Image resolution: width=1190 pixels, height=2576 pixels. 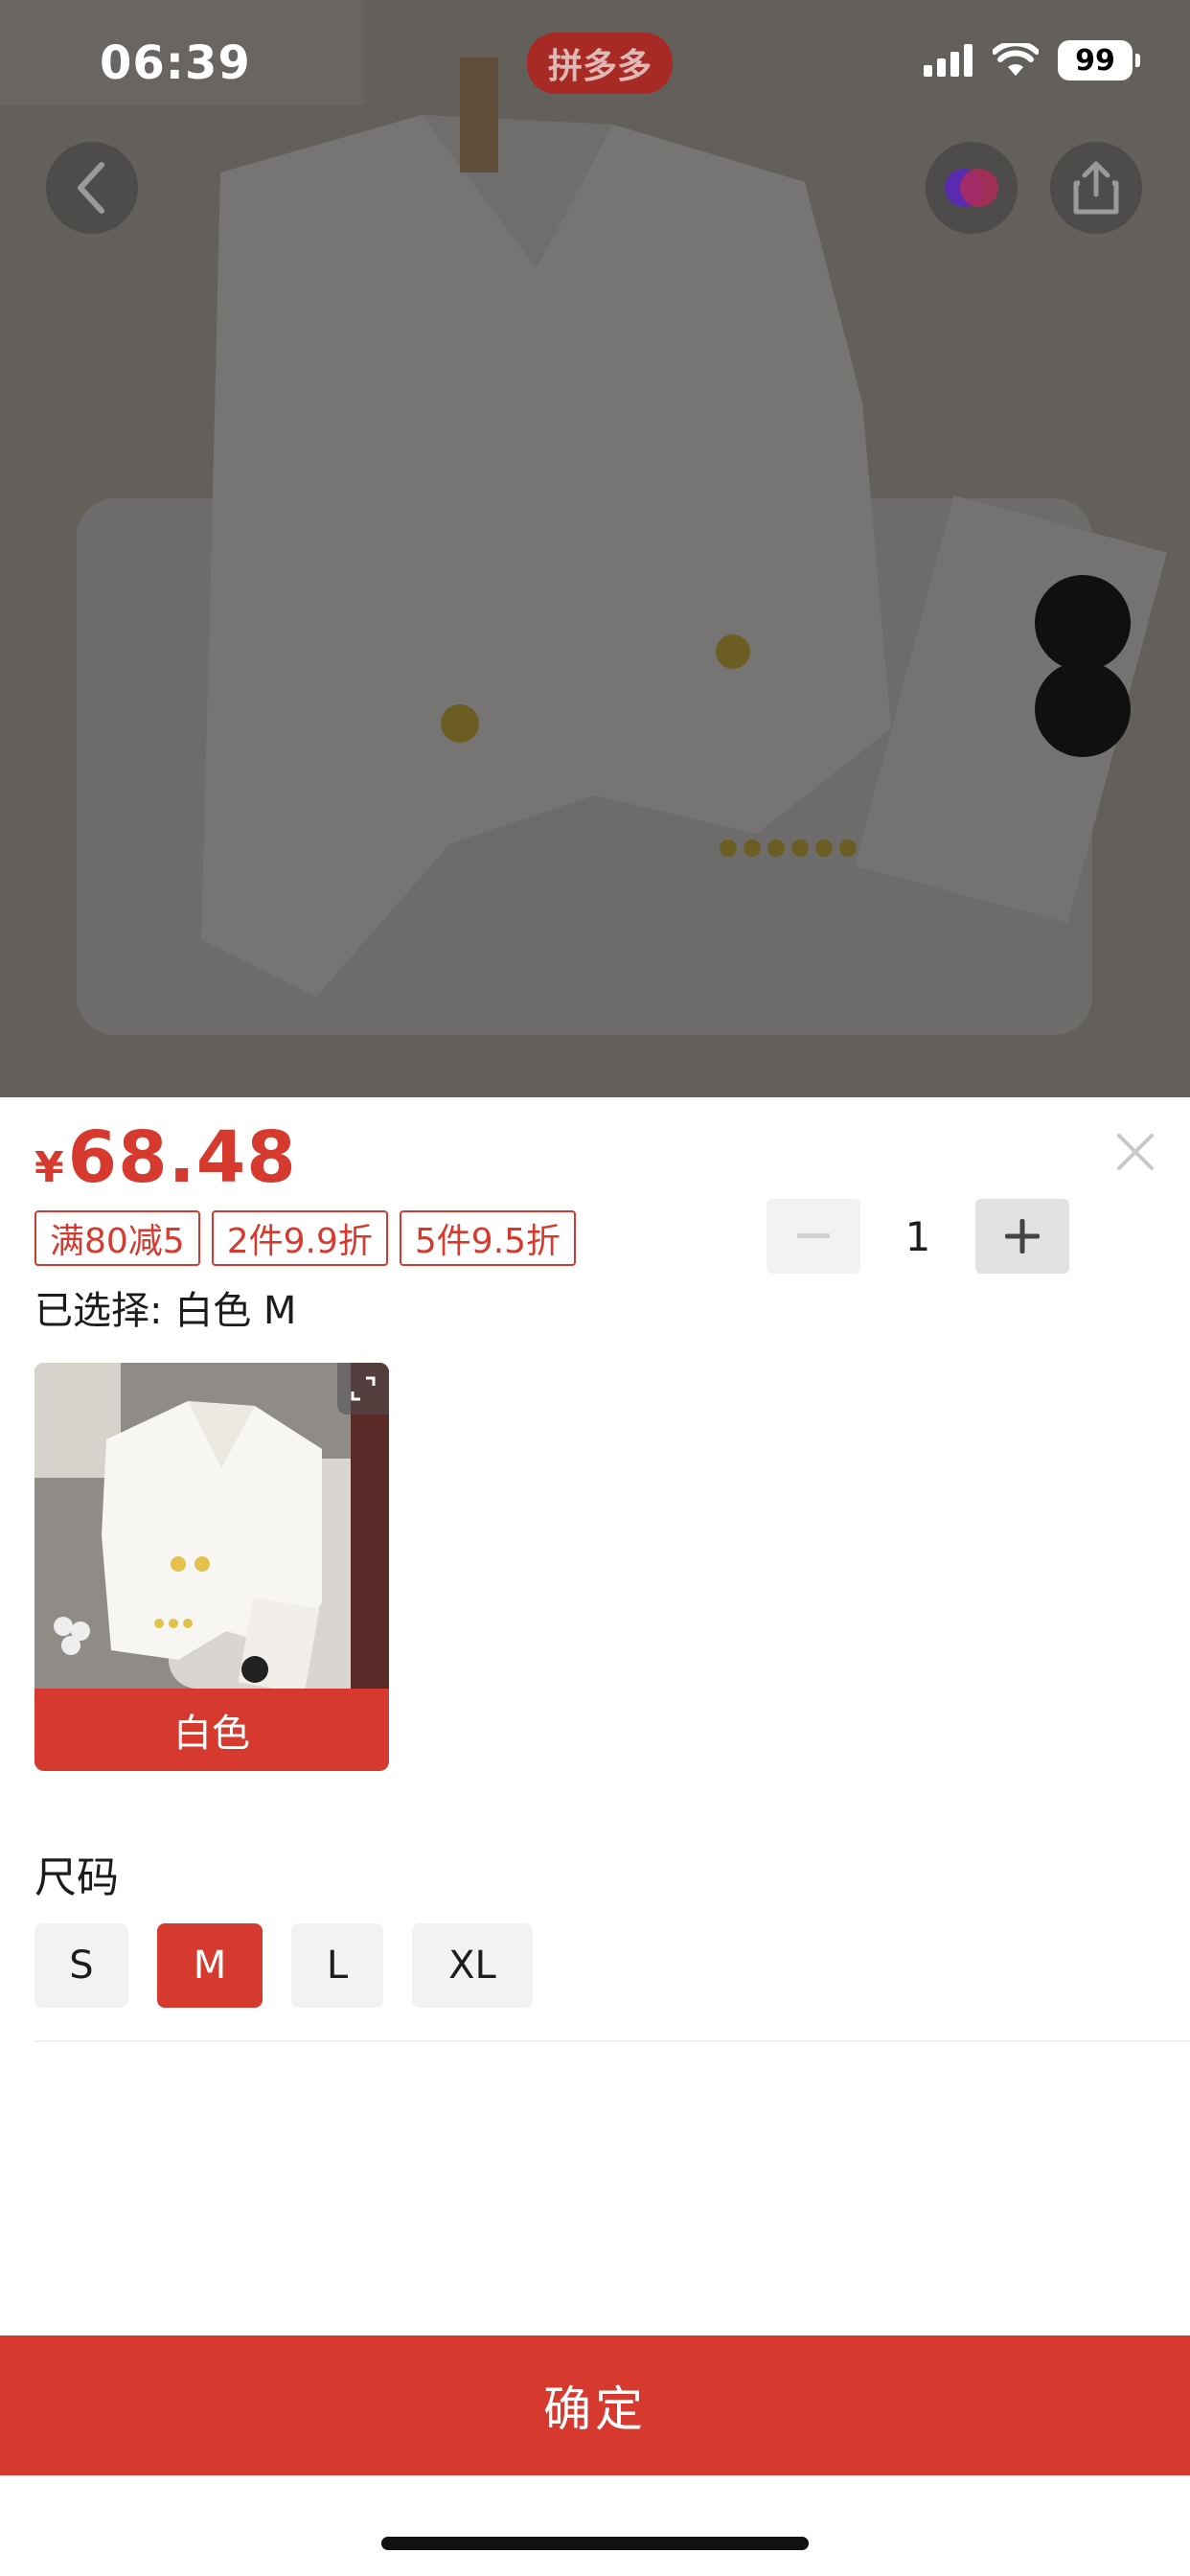 I want to click on close-button, so click(x=1135, y=1152).